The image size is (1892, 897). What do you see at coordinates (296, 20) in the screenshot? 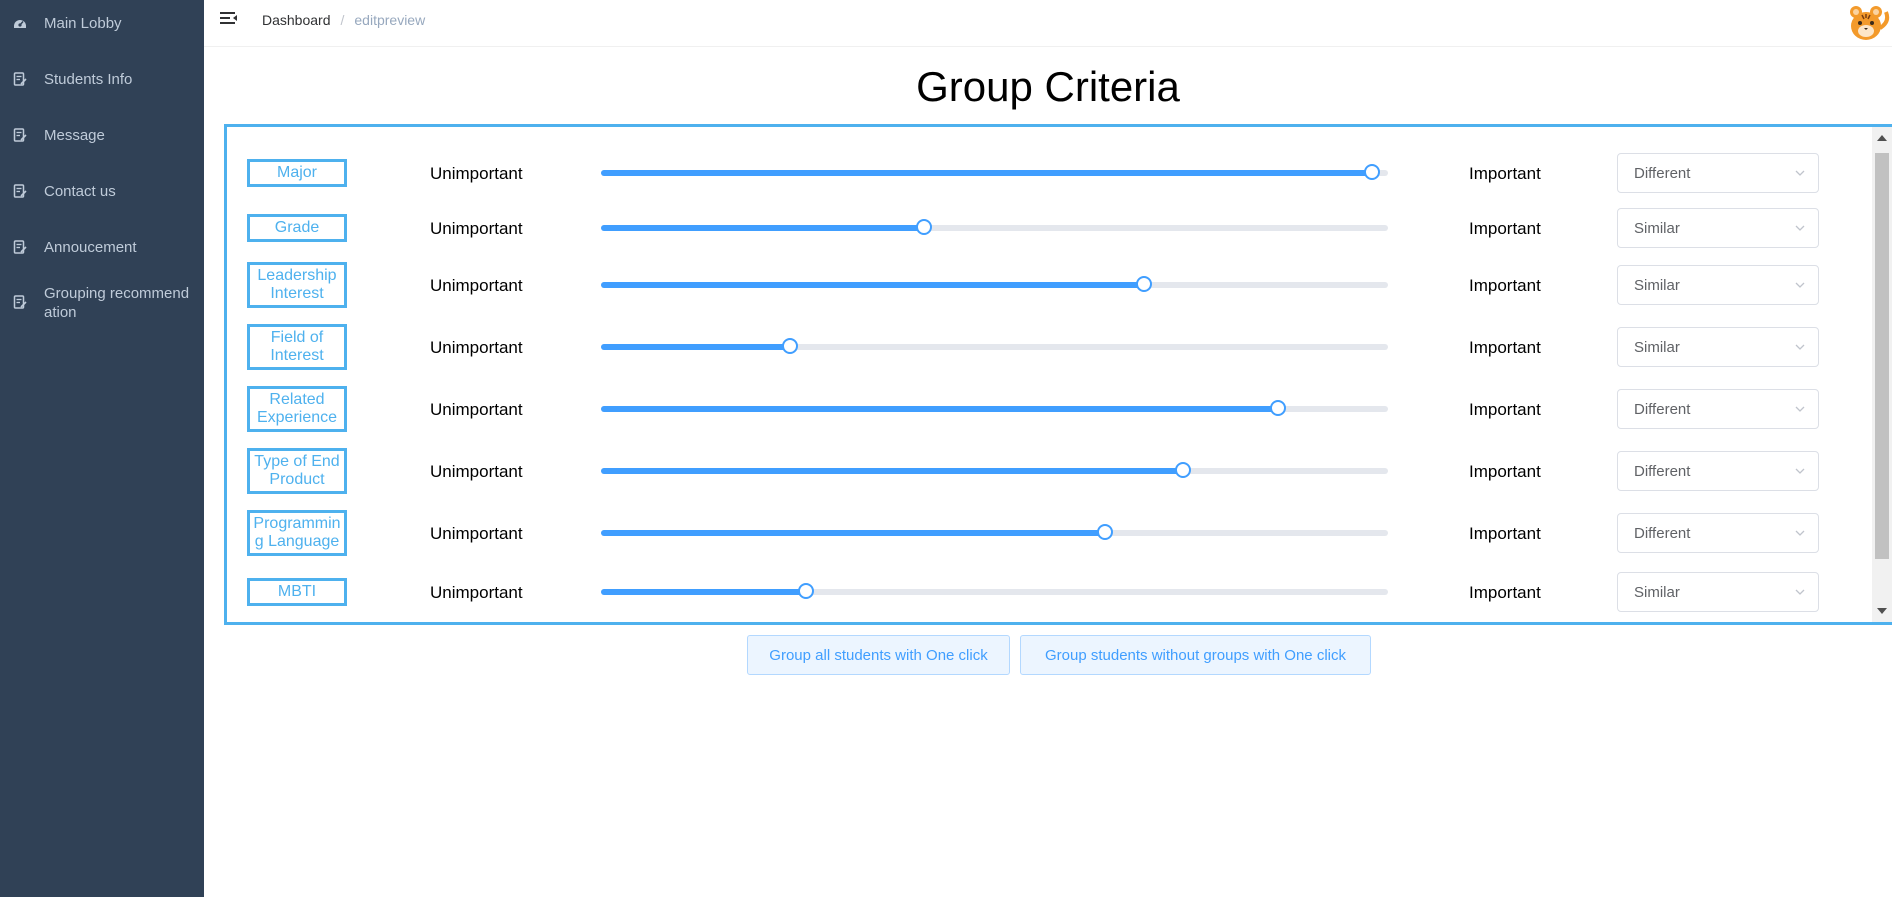
I see `breadcrumb-dashboard: Dashboard` at bounding box center [296, 20].